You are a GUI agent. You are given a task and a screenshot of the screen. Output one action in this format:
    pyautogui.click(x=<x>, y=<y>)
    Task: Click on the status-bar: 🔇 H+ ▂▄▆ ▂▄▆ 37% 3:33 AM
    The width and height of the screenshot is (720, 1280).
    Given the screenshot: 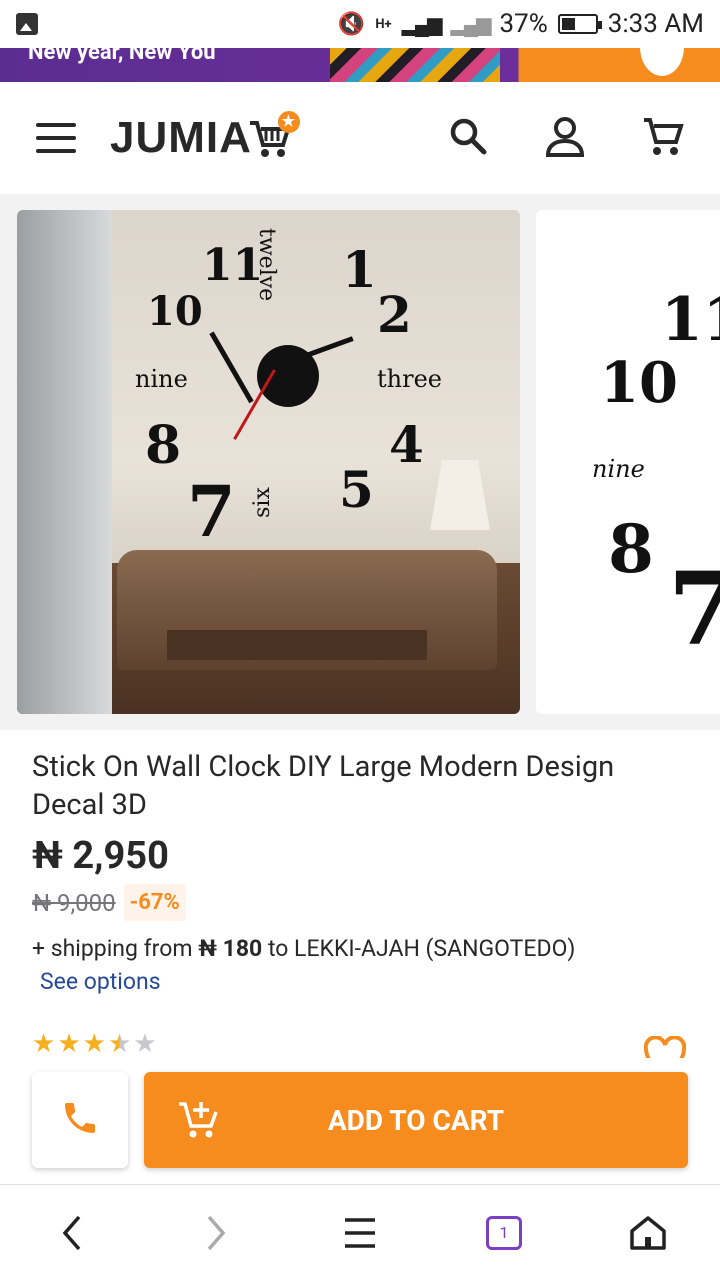 What is the action you would take?
    pyautogui.click(x=360, y=24)
    